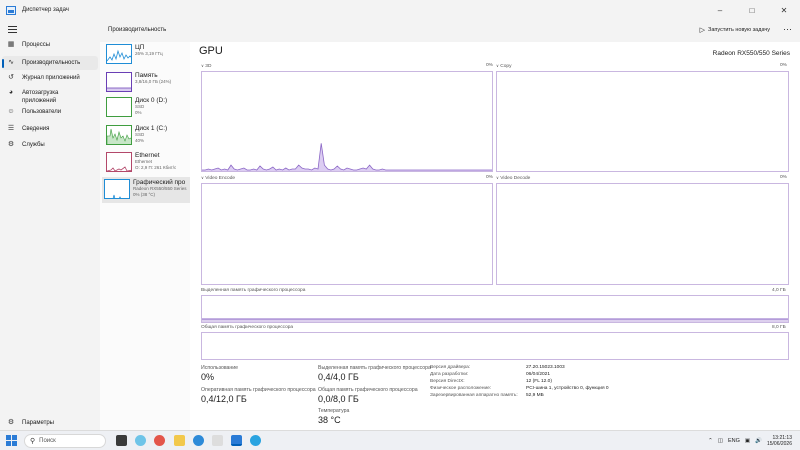 The height and width of the screenshot is (450, 800). I want to click on engine-3d-chart, so click(347, 157).